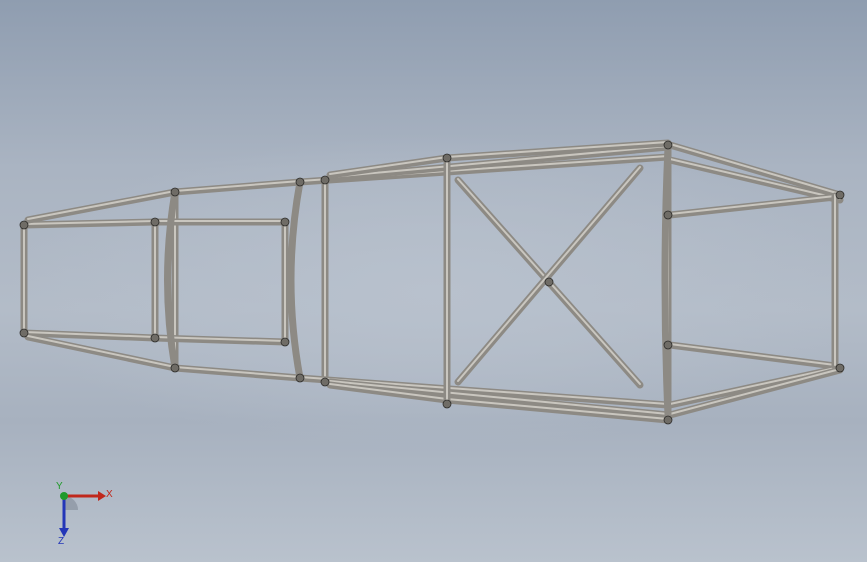 The height and width of the screenshot is (562, 867). Describe the element at coordinates (109, 494) in the screenshot. I see `x-axis-label: X` at that location.